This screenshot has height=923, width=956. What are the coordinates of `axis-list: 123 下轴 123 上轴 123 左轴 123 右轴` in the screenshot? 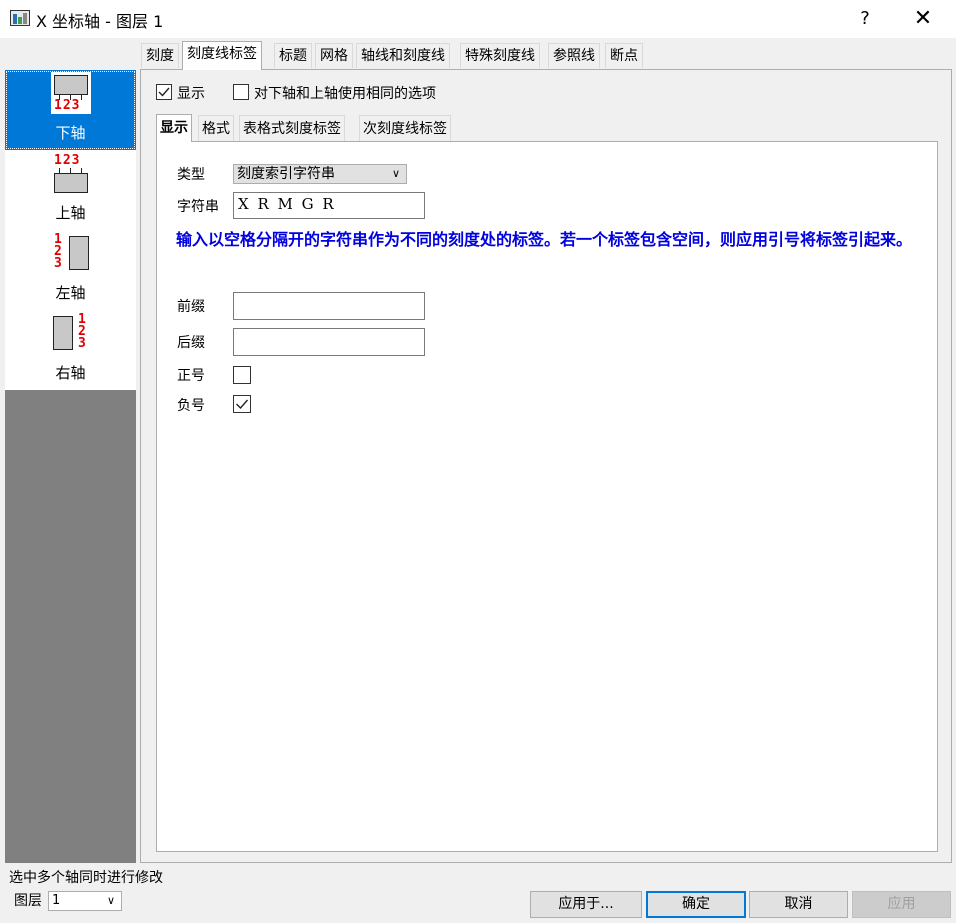 It's located at (70, 466).